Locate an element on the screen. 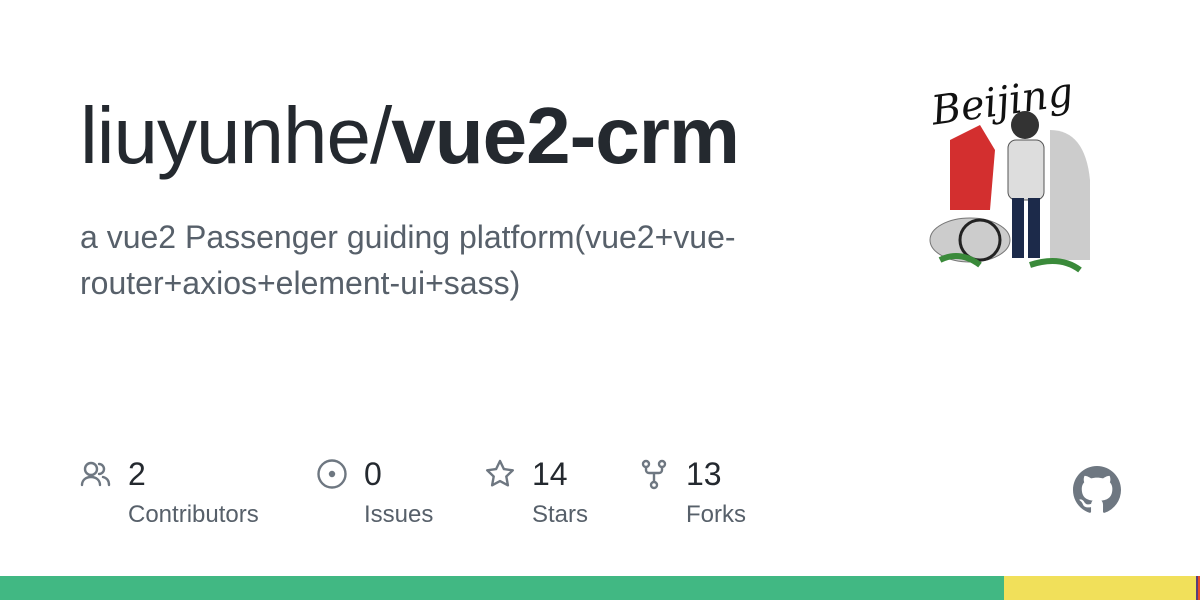 The height and width of the screenshot is (600, 1200). stat-value: 0 is located at coordinates (373, 474).